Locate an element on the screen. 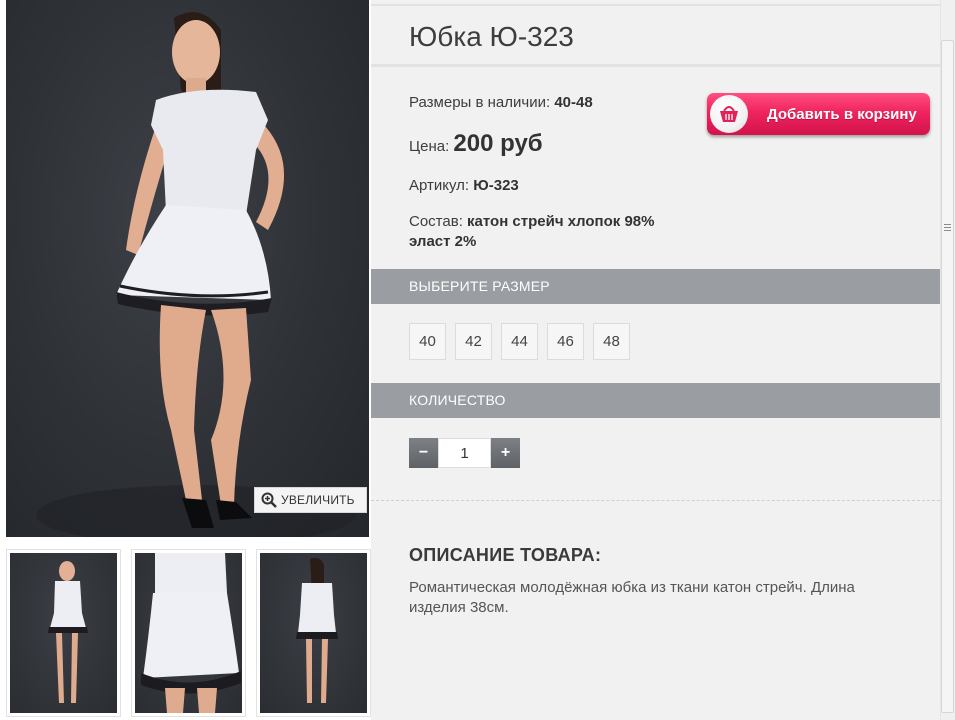  article-label: Артикул: is located at coordinates (439, 185).